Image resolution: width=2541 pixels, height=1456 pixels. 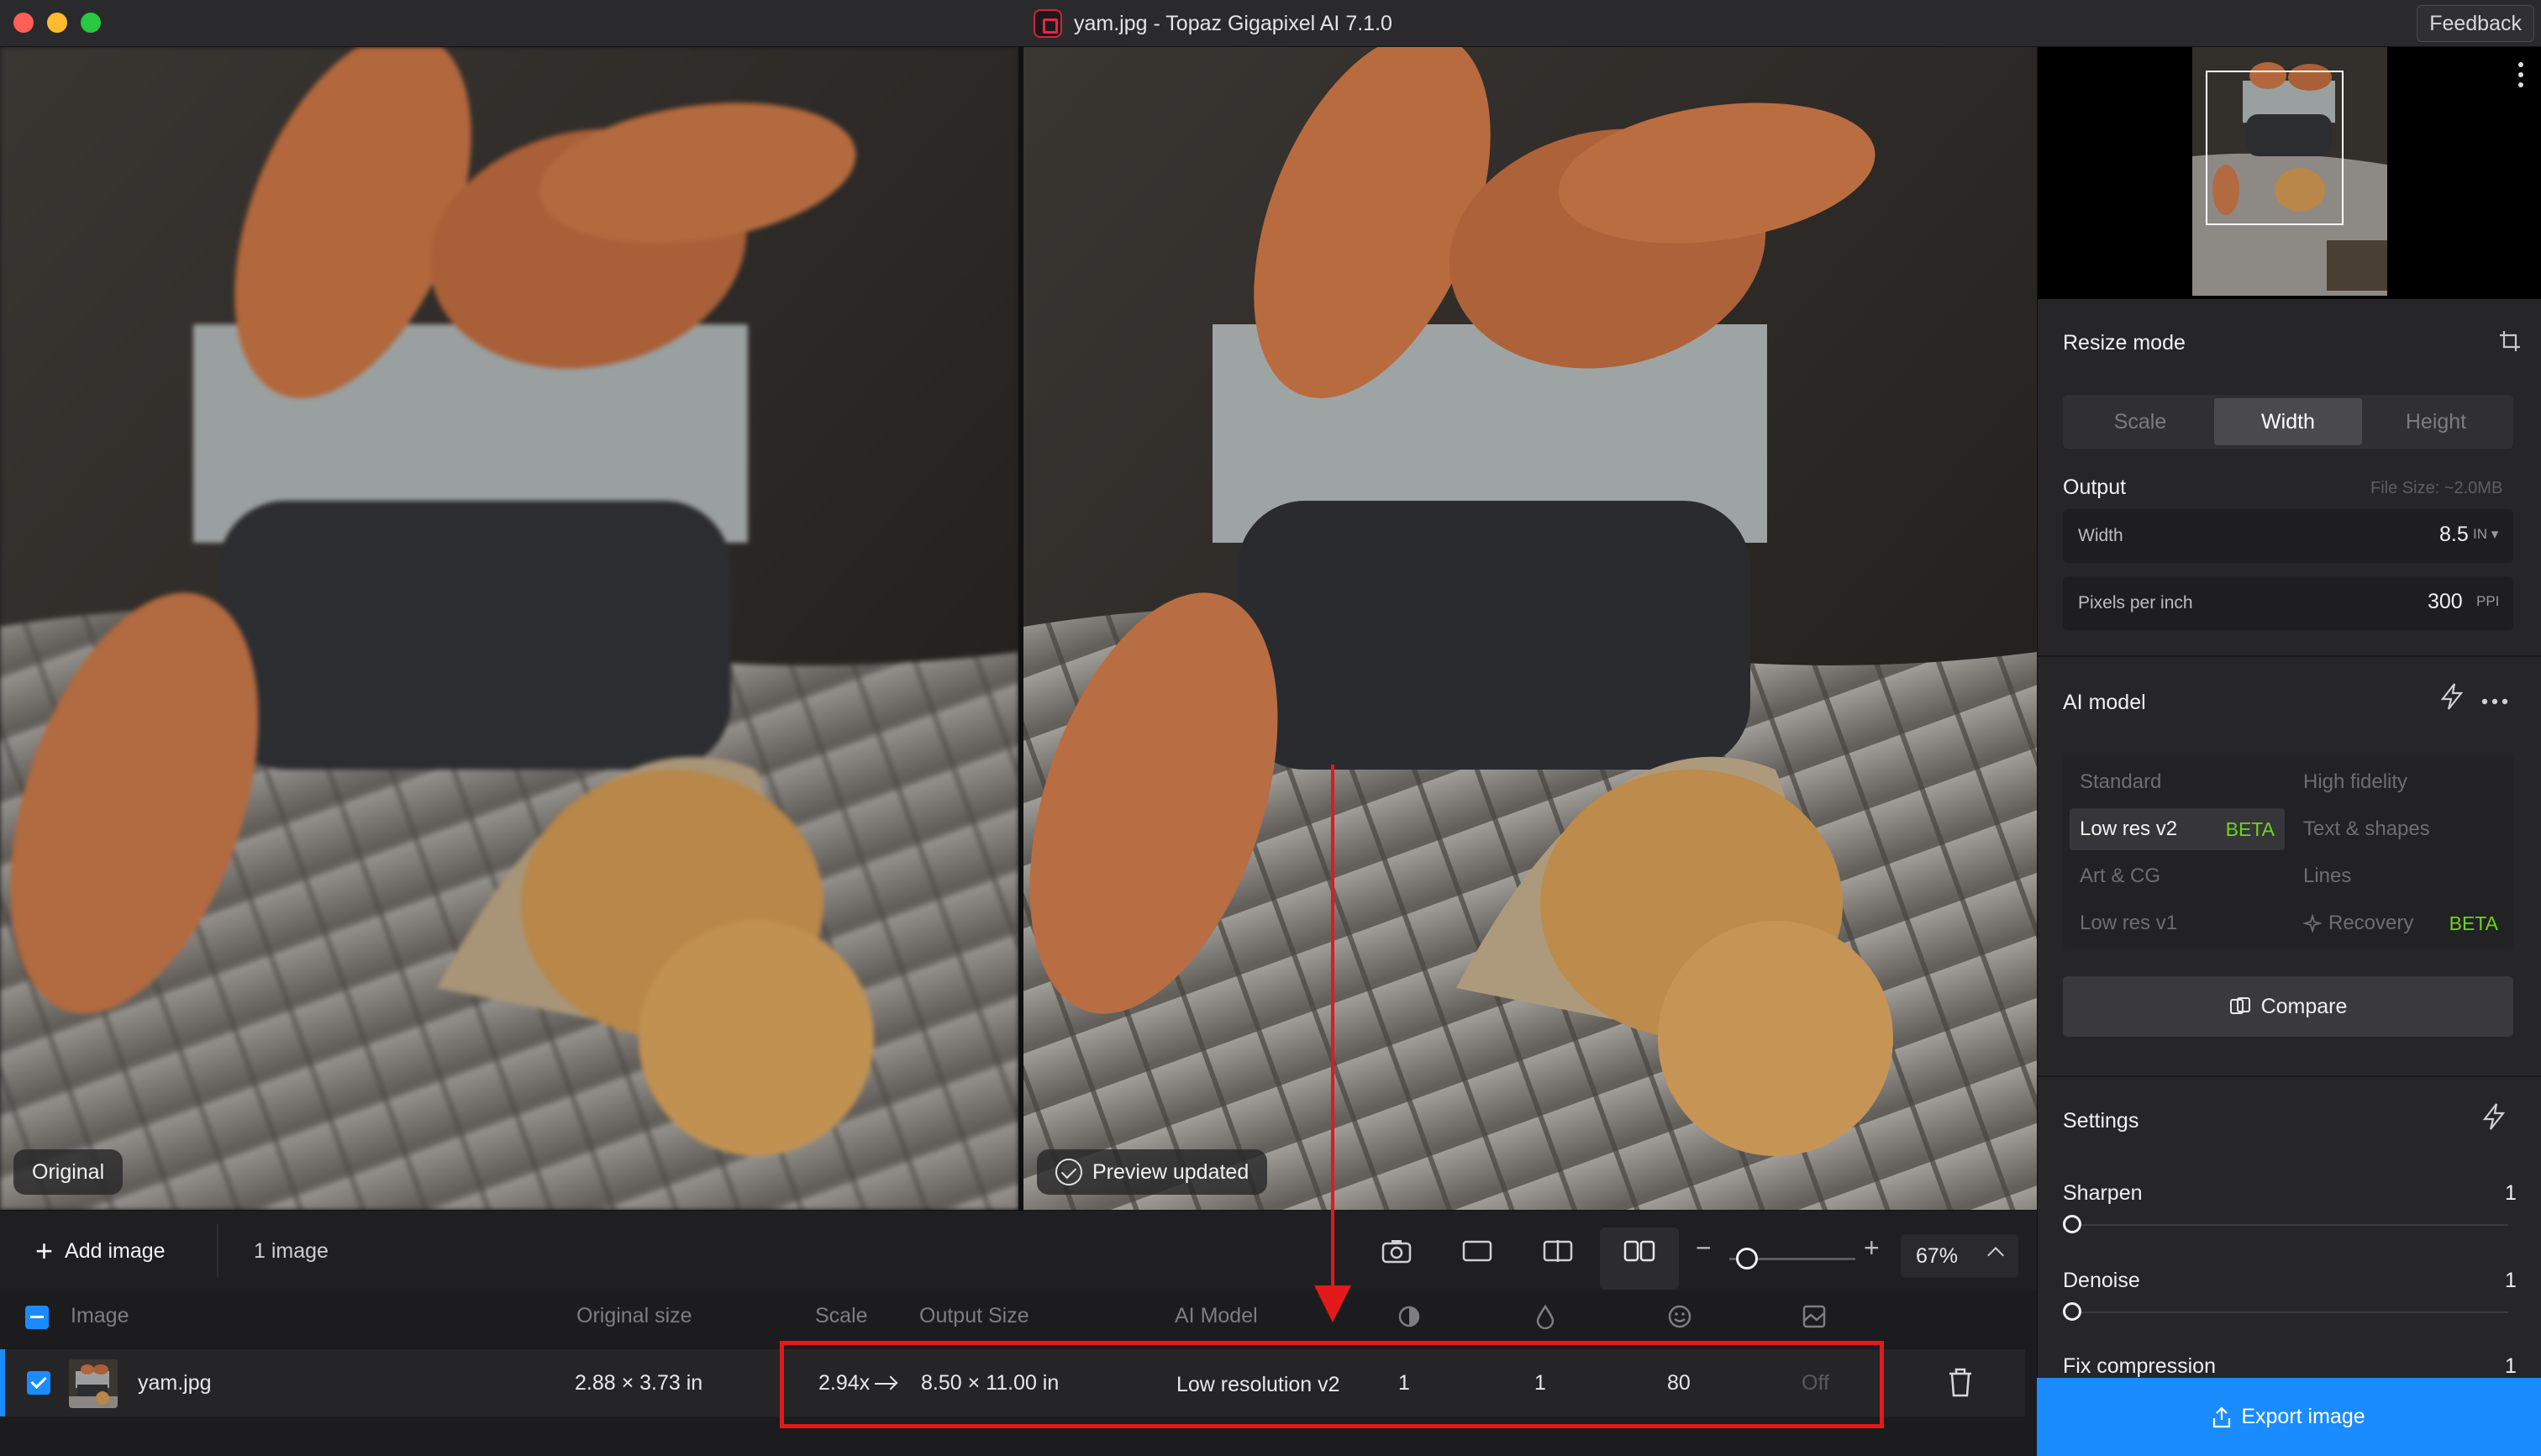 What do you see at coordinates (2, 1383) in the screenshot?
I see `row-selected-accent` at bounding box center [2, 1383].